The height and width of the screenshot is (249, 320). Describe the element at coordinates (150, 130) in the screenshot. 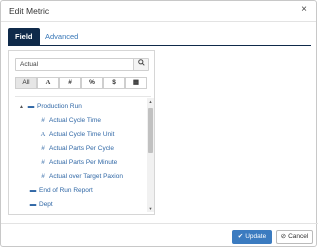

I see `scroll-thumb` at that location.